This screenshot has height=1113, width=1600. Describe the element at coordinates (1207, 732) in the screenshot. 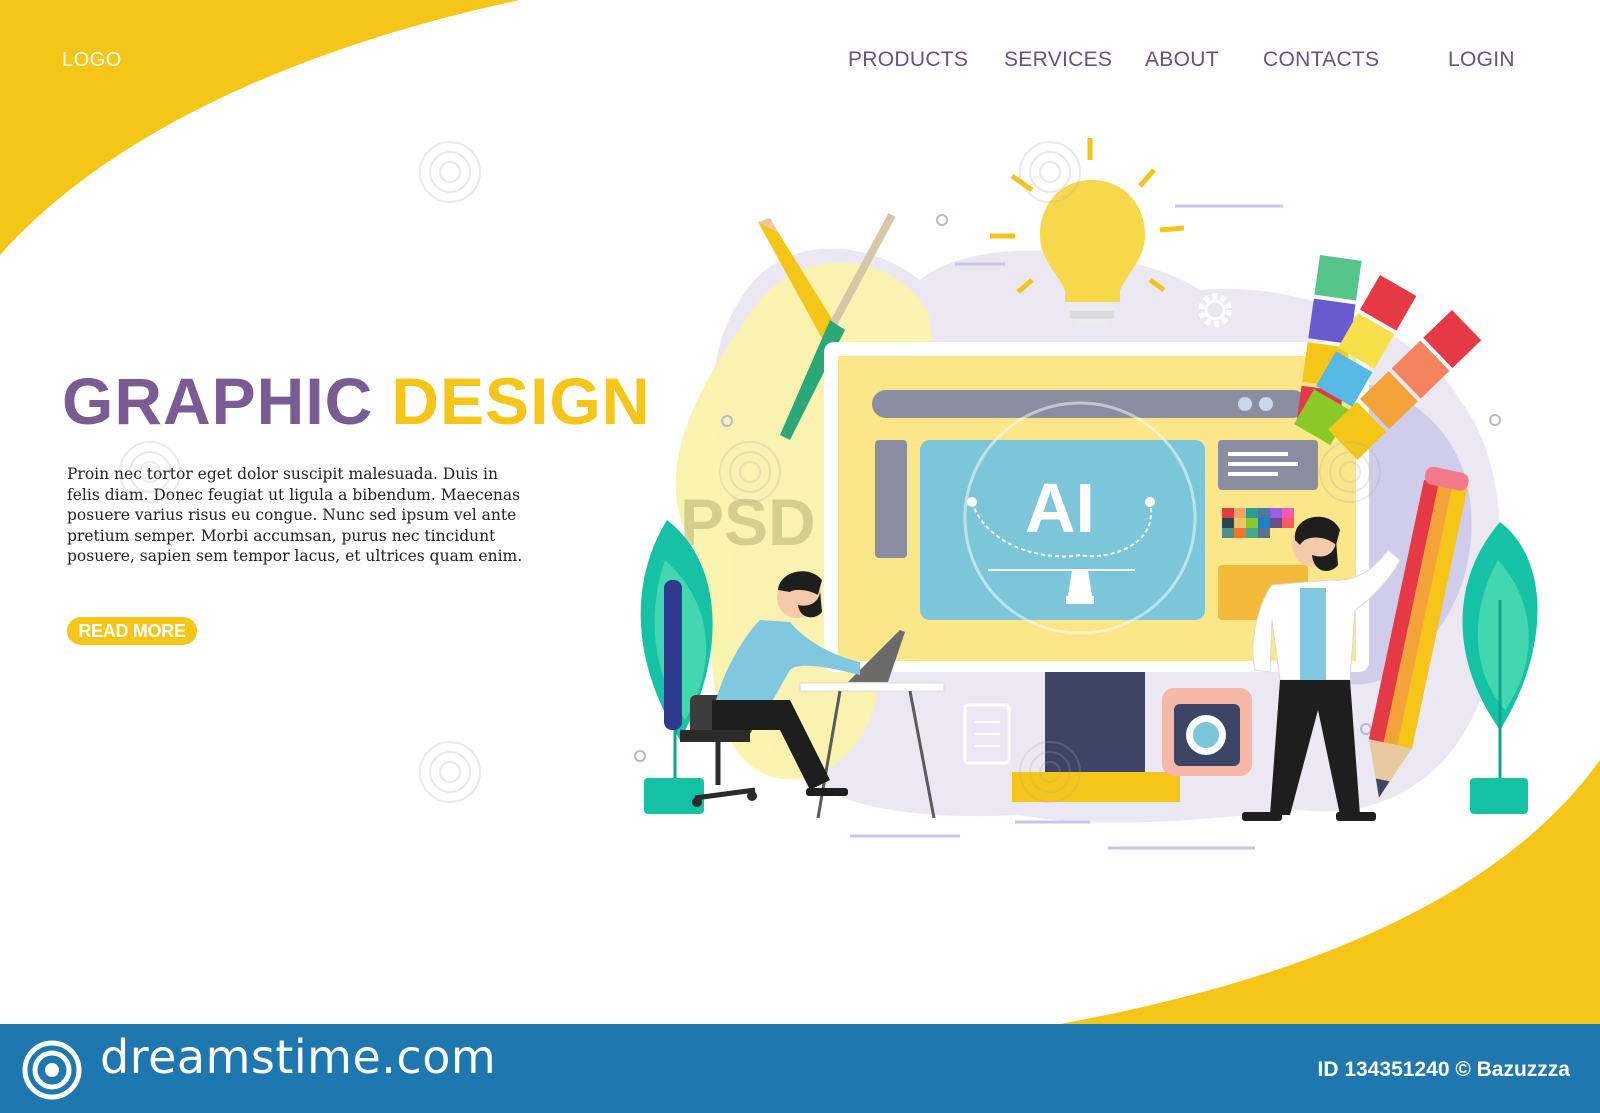

I see `camera-icon` at that location.